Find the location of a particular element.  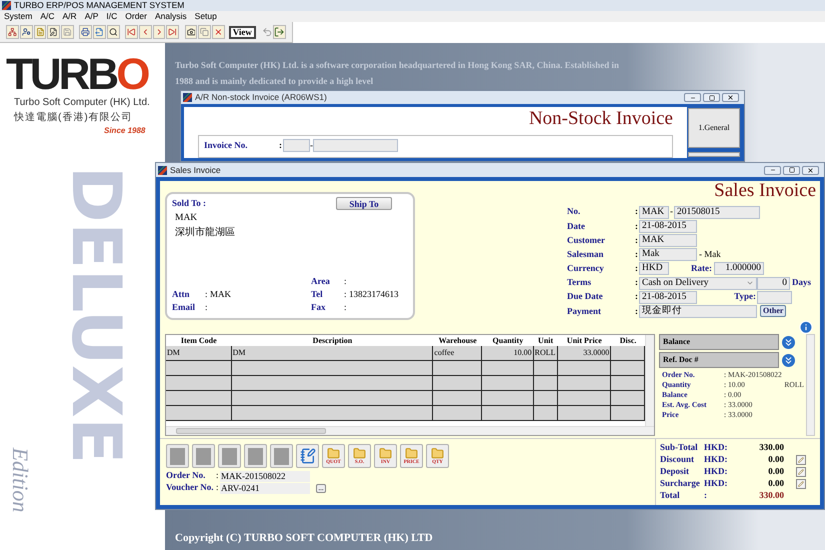

user-icon is located at coordinates (26, 32).